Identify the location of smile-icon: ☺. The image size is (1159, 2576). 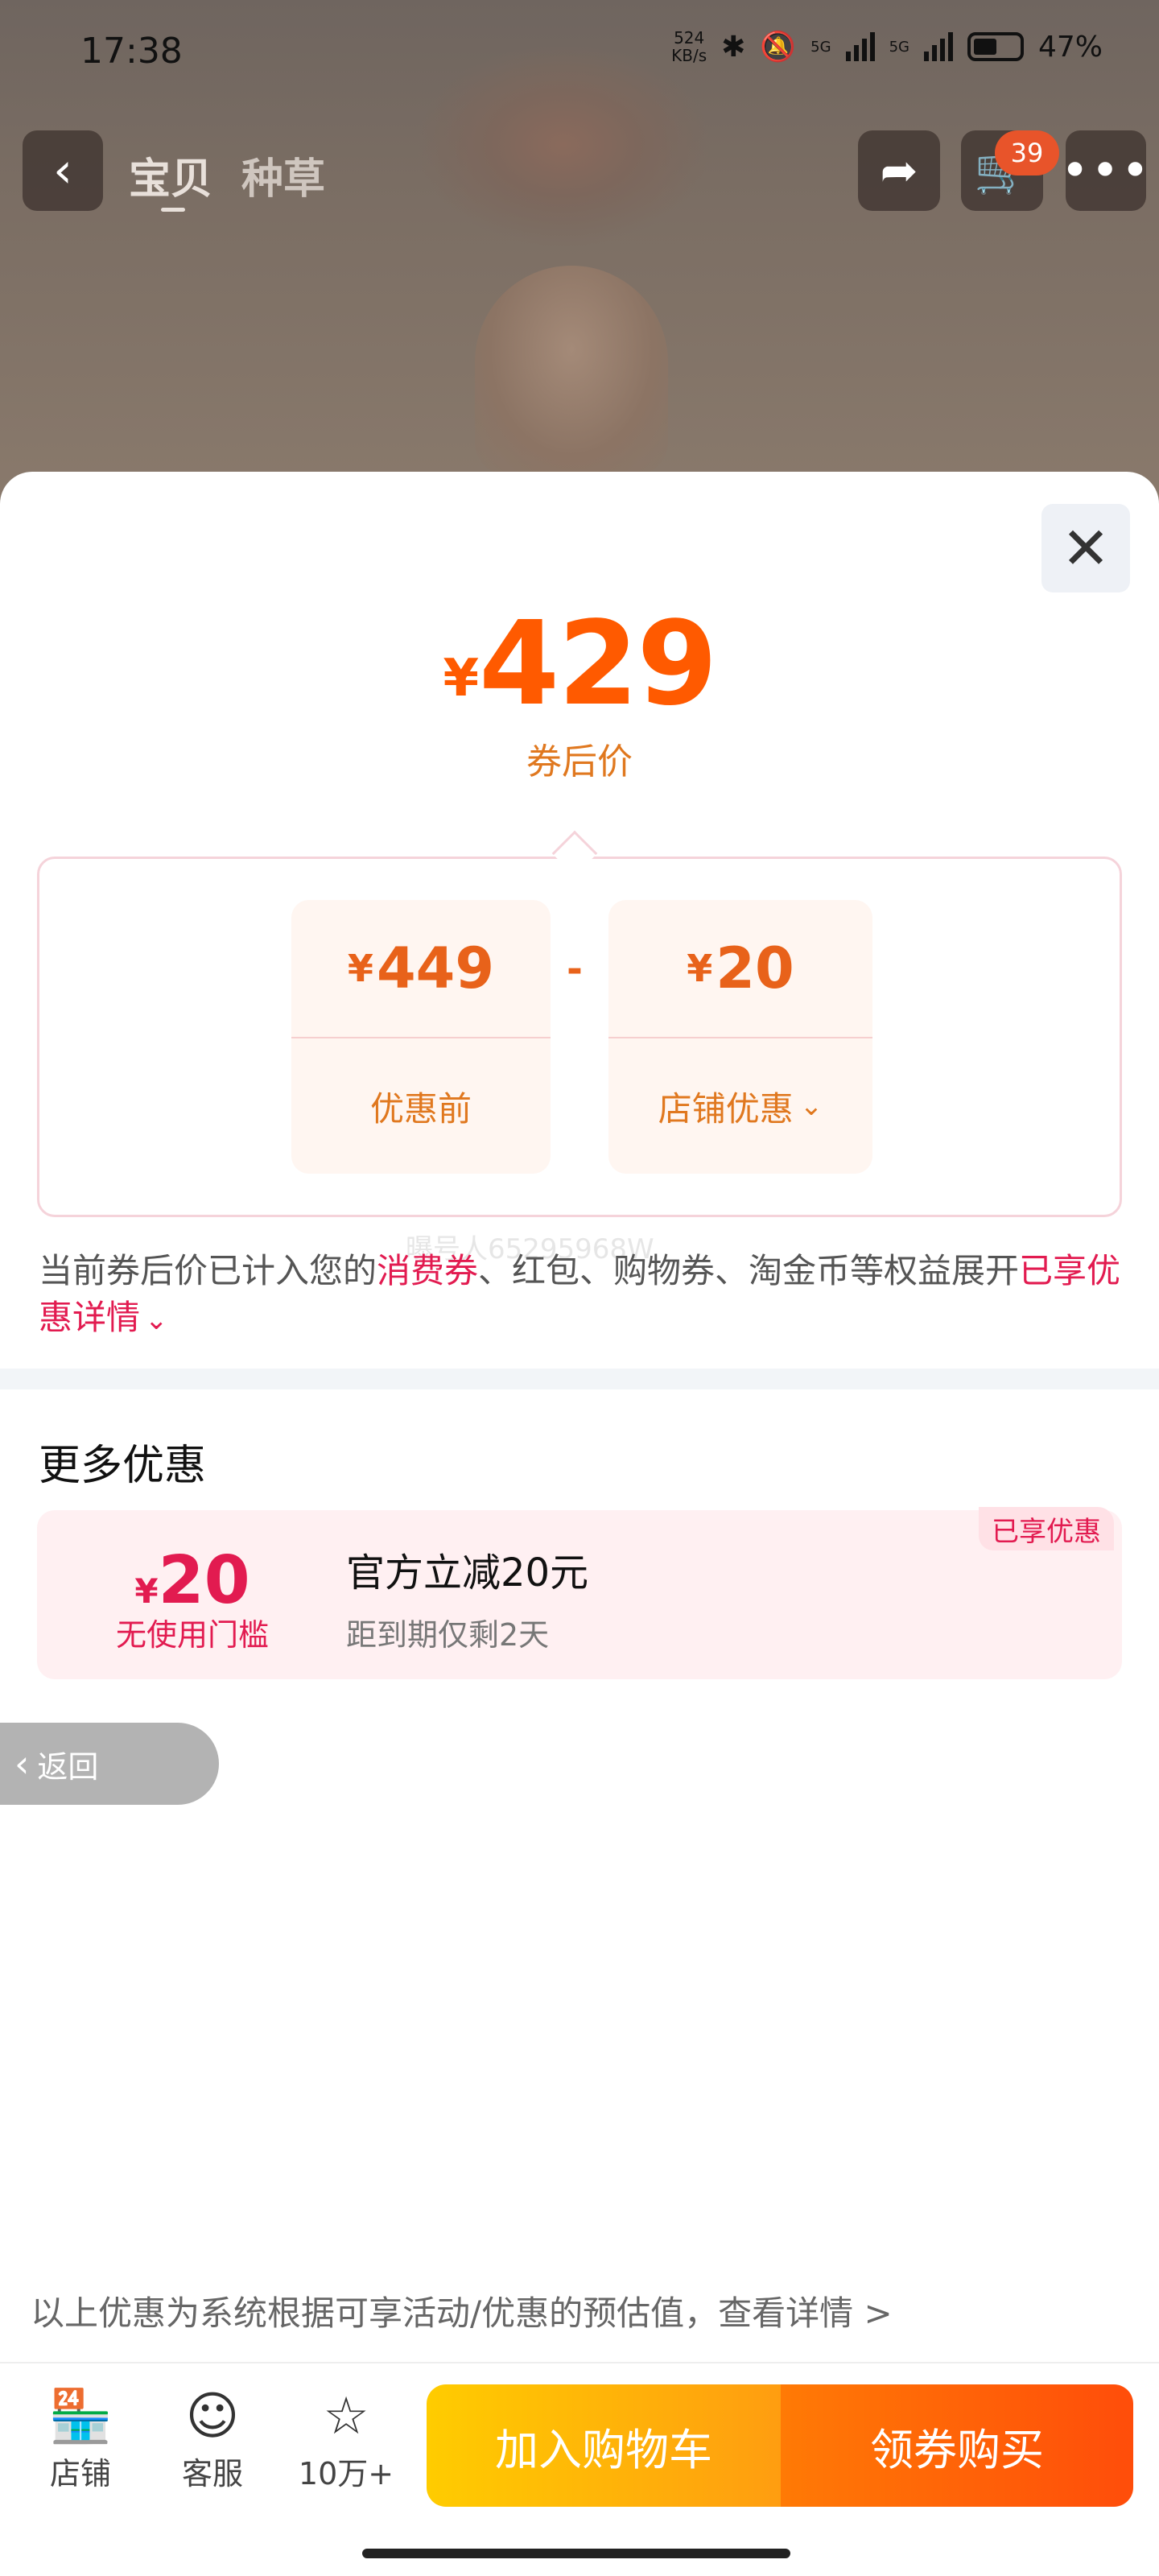
(212, 2416).